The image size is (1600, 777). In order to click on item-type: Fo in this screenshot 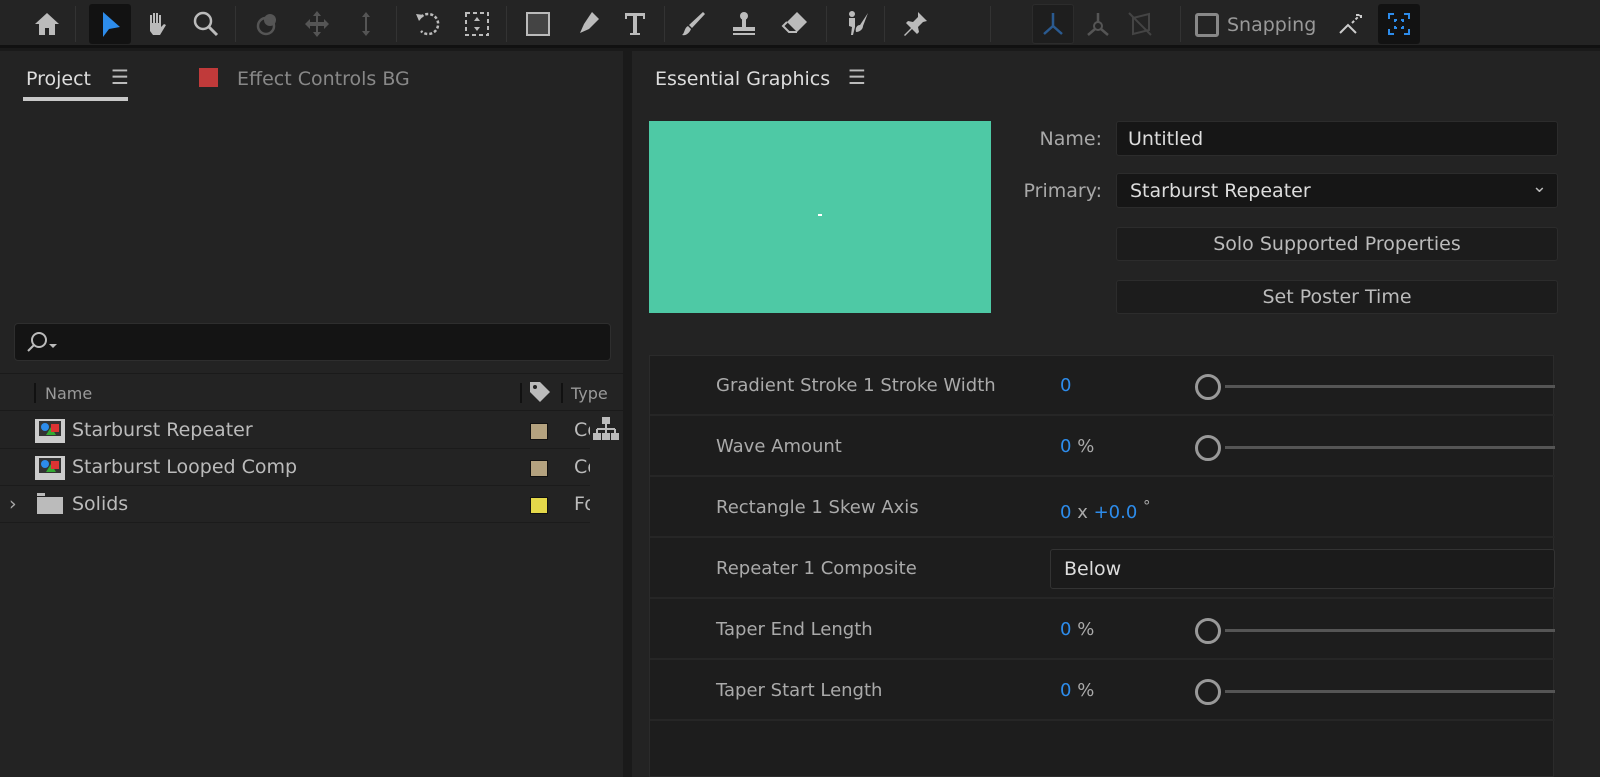, I will do `click(582, 504)`.